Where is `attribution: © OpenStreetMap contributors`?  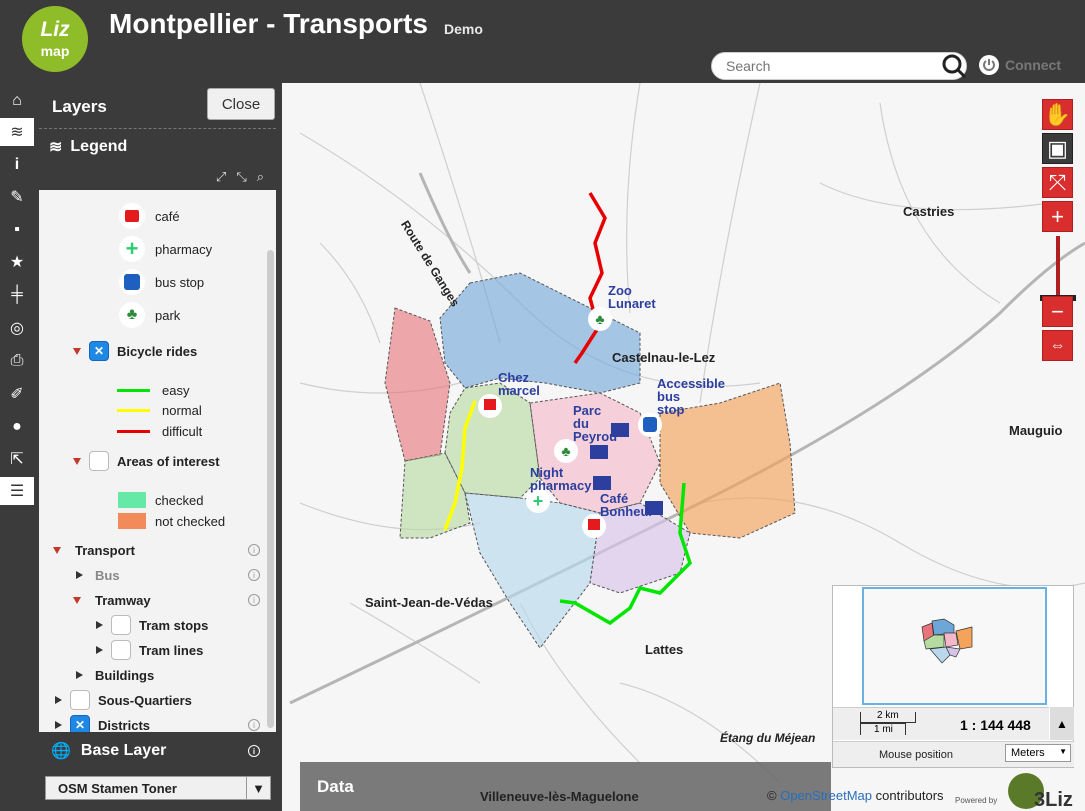 attribution: © OpenStreetMap contributors is located at coordinates (855, 795).